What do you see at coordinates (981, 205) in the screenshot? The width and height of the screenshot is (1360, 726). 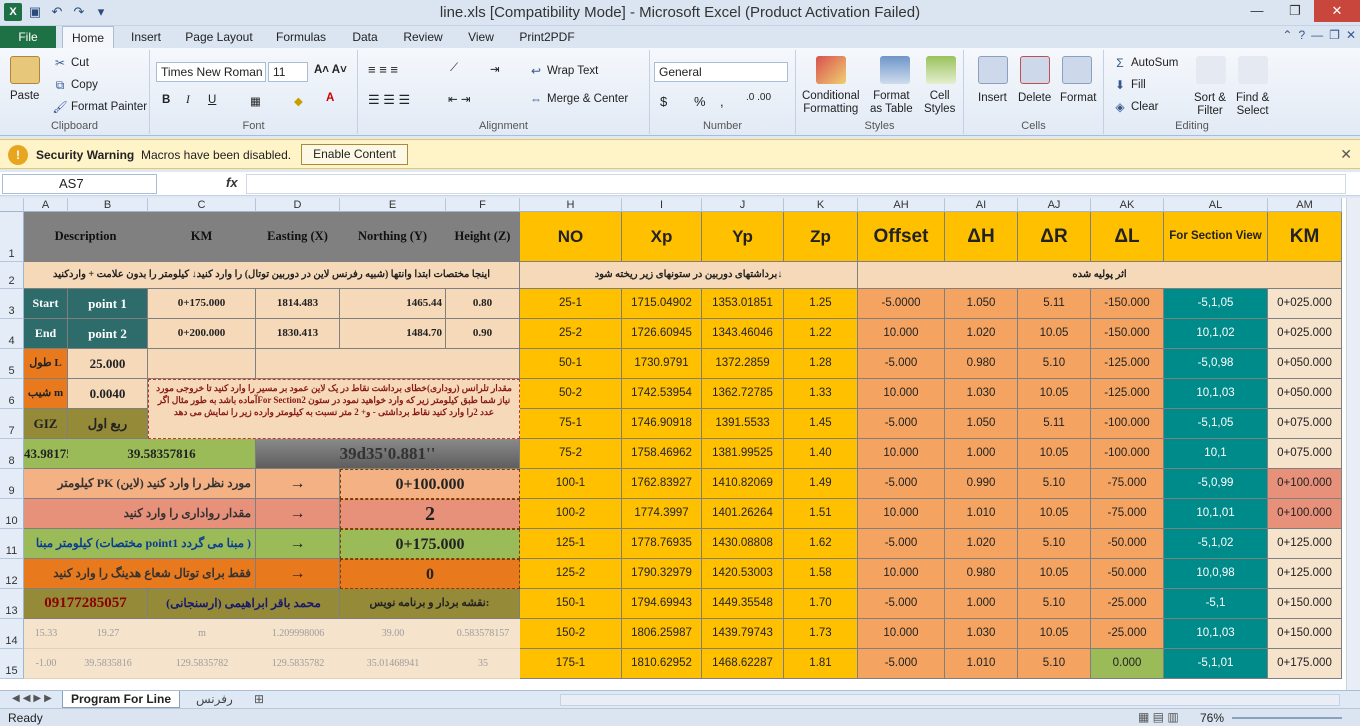 I see `column-header: AI` at bounding box center [981, 205].